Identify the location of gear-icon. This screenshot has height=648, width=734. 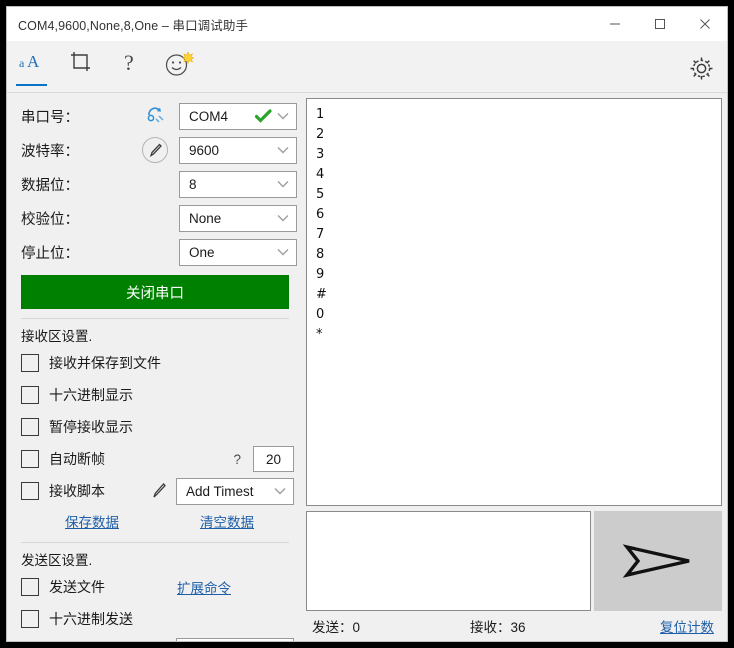
(701, 68).